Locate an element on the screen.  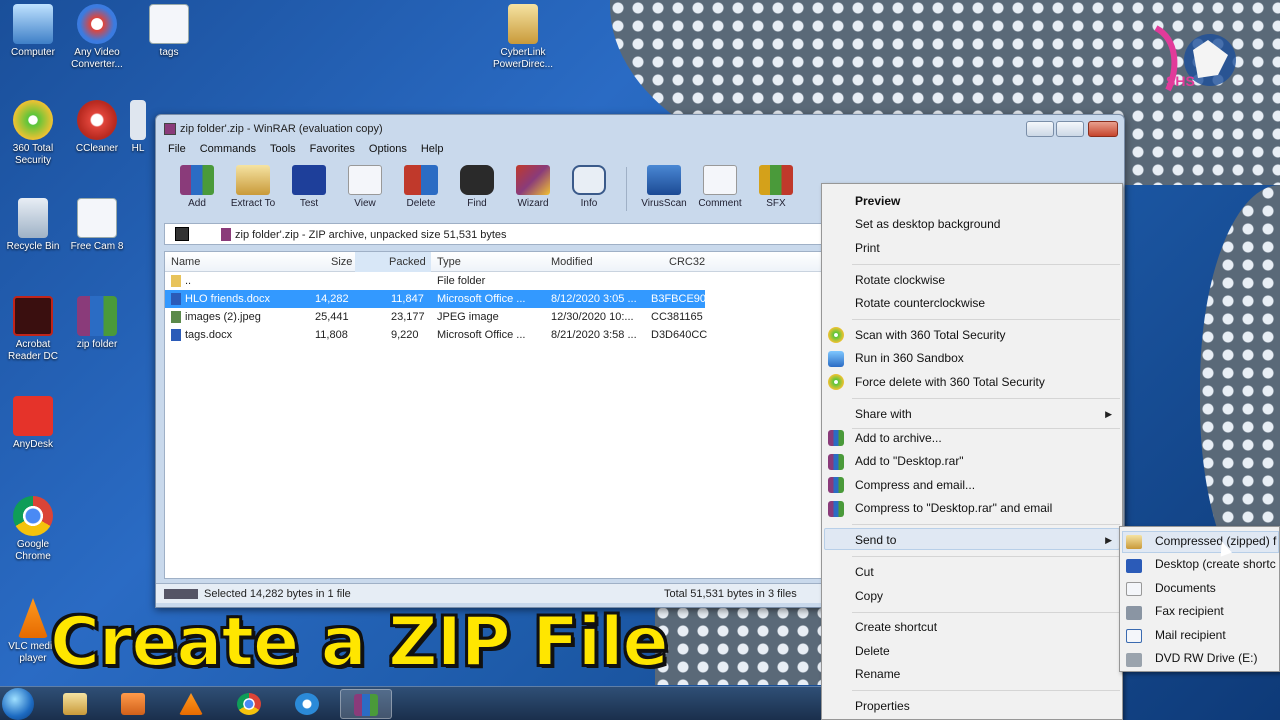
test-button: Test is located at coordinates (309, 189).